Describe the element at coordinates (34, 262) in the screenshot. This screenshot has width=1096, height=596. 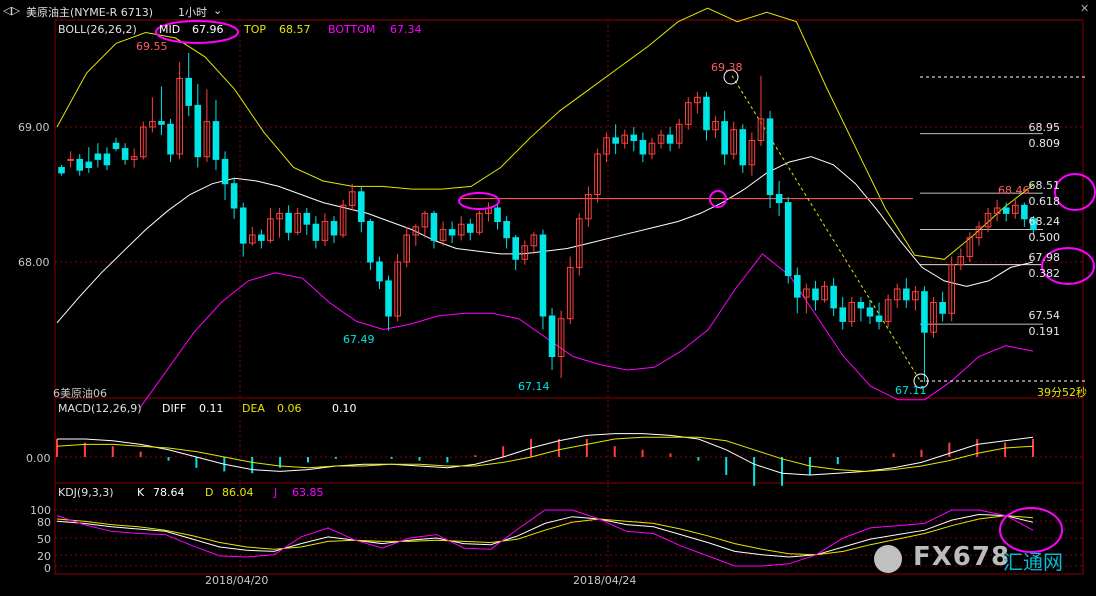
I see `price-tick-68: 68.00` at that location.